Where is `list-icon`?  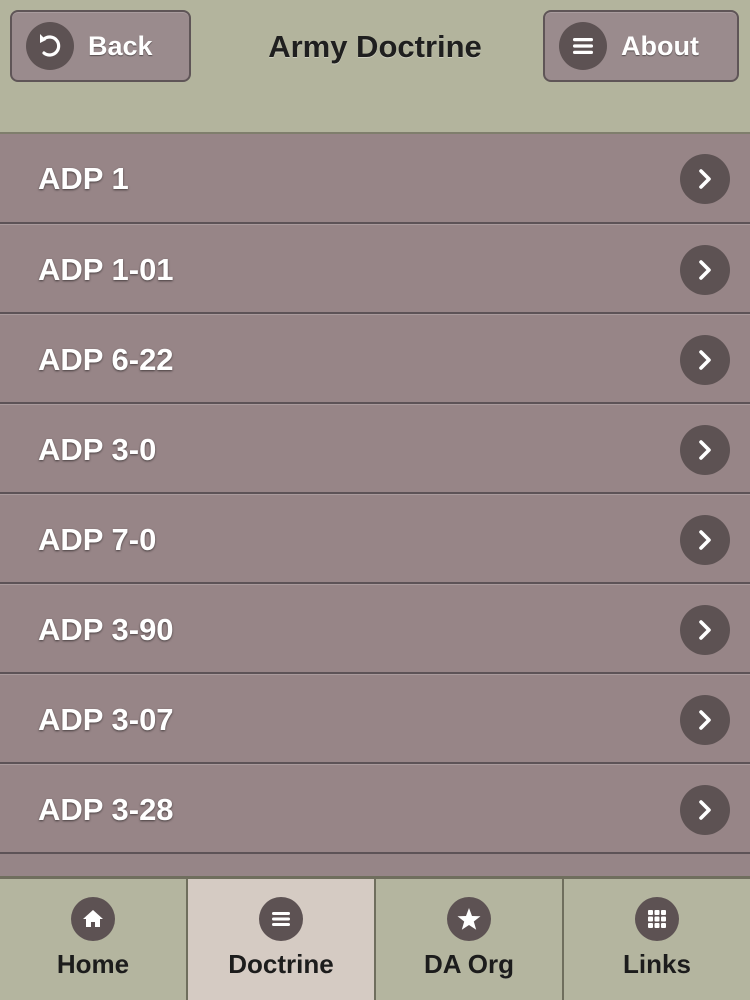
list-icon is located at coordinates (281, 919).